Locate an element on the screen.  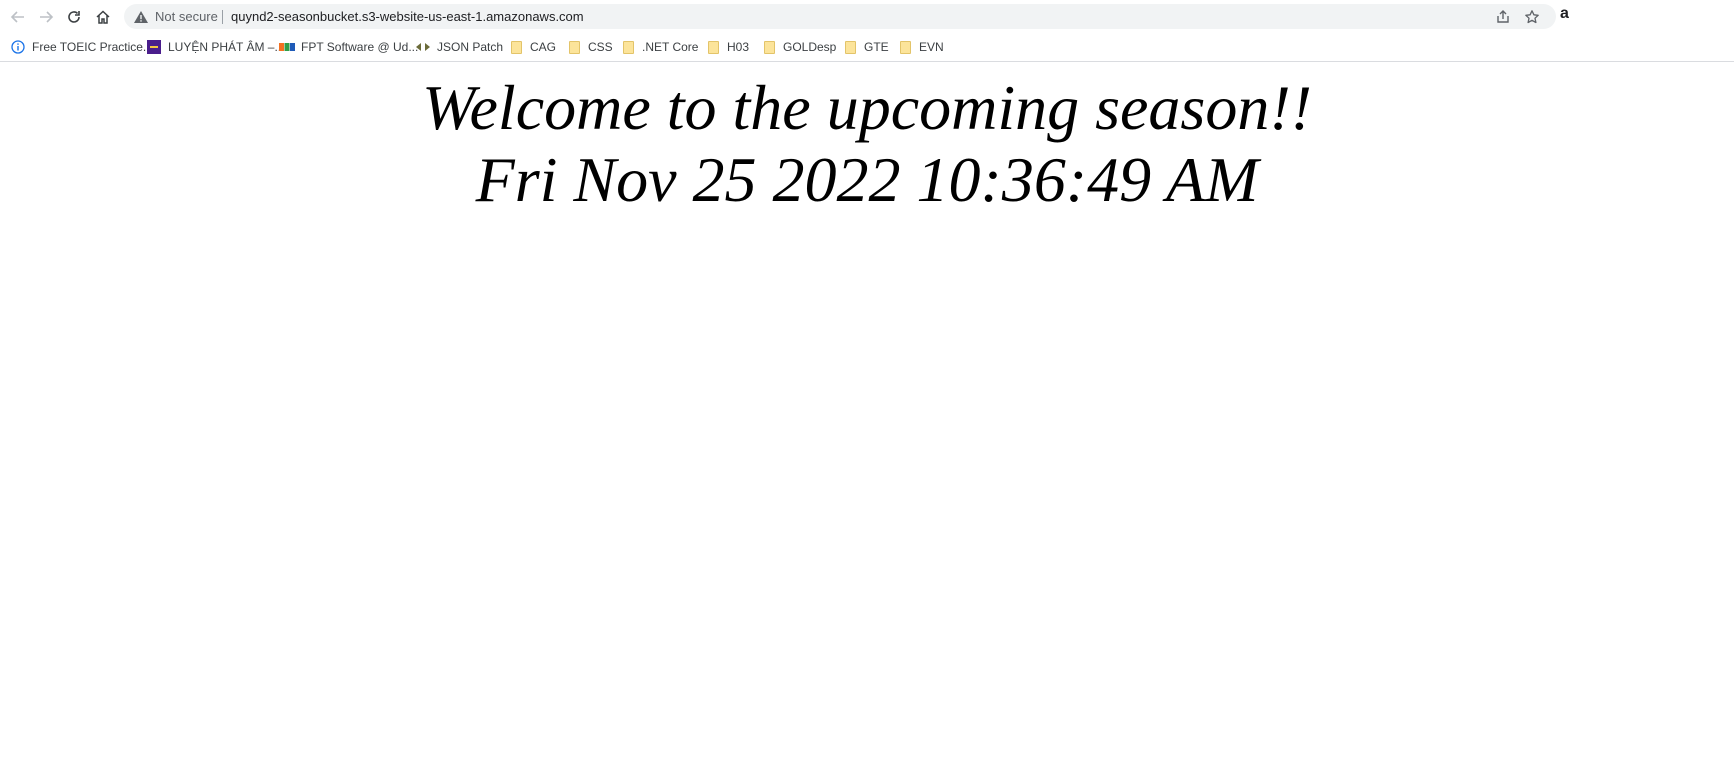
welcome-heading: Welcome to the upcoming season!! is located at coordinates (867, 107).